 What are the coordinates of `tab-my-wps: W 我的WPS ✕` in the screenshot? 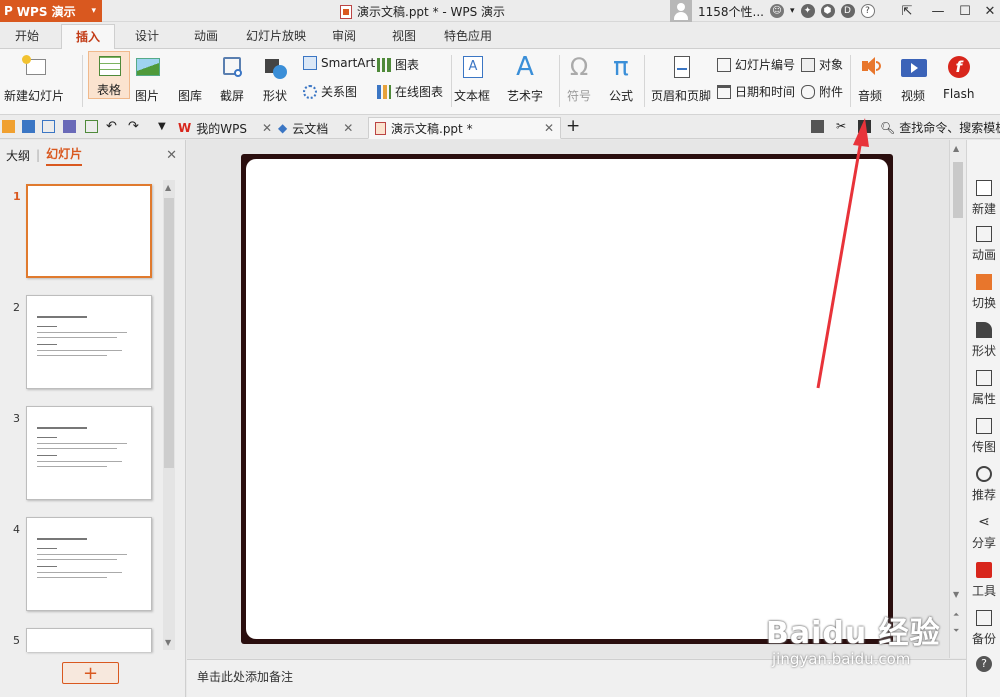 It's located at (225, 128).